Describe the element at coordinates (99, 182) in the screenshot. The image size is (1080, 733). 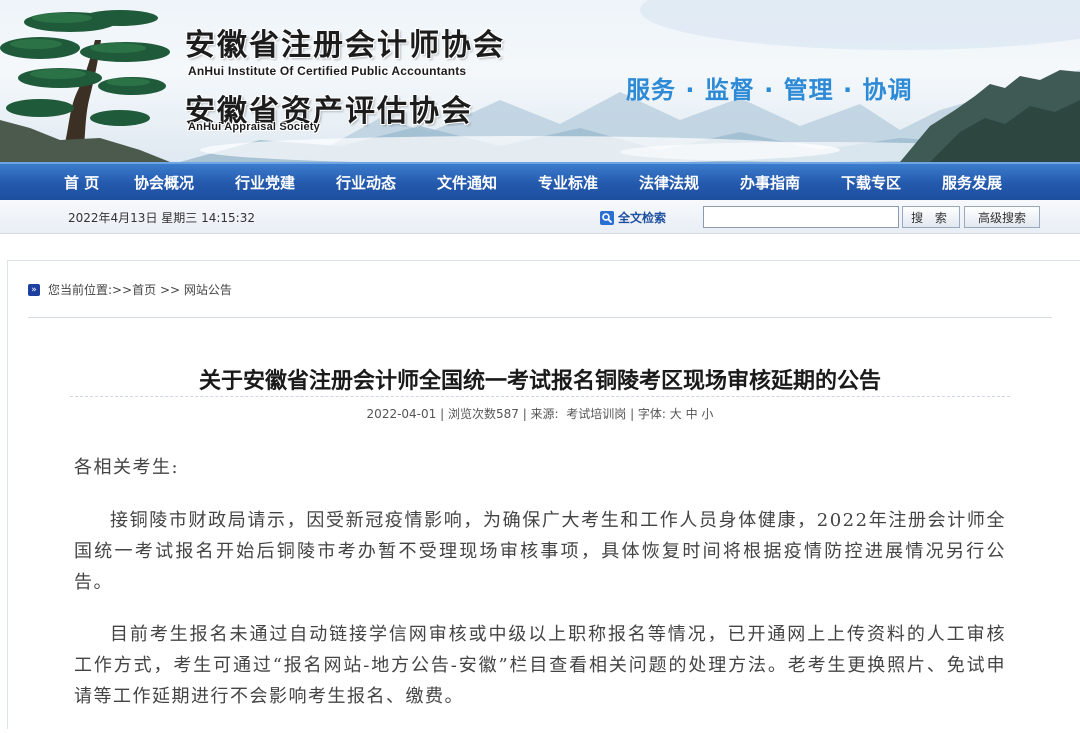
I see `nav-item-home: 首 页` at that location.